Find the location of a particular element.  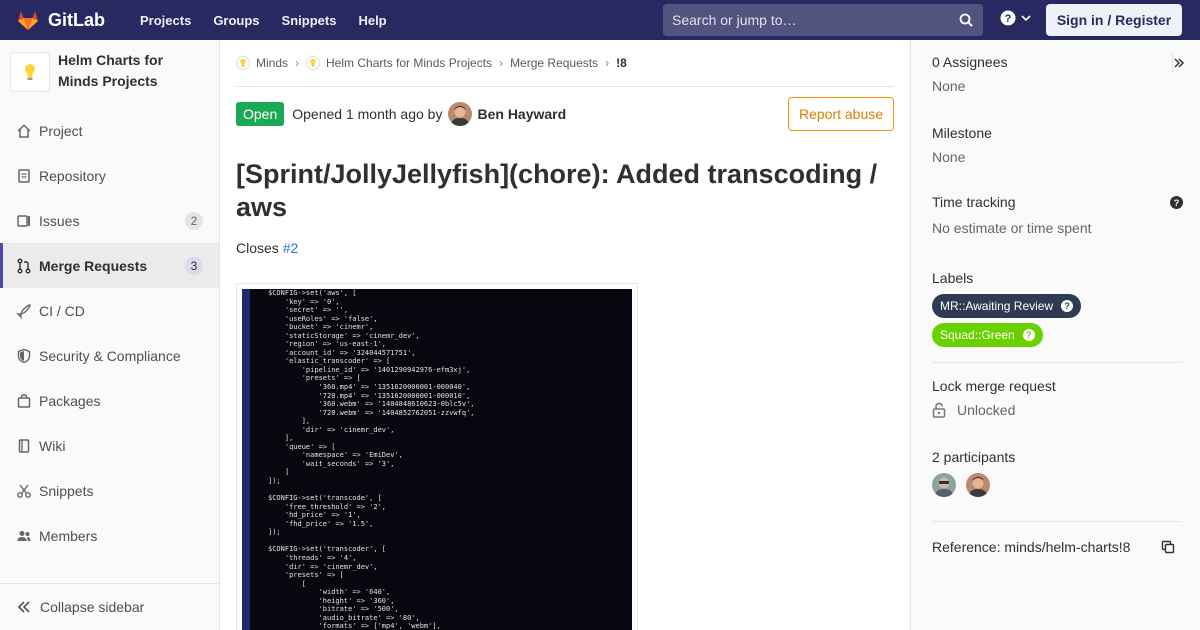

lock-title: Lock merge request is located at coordinates (994, 386).